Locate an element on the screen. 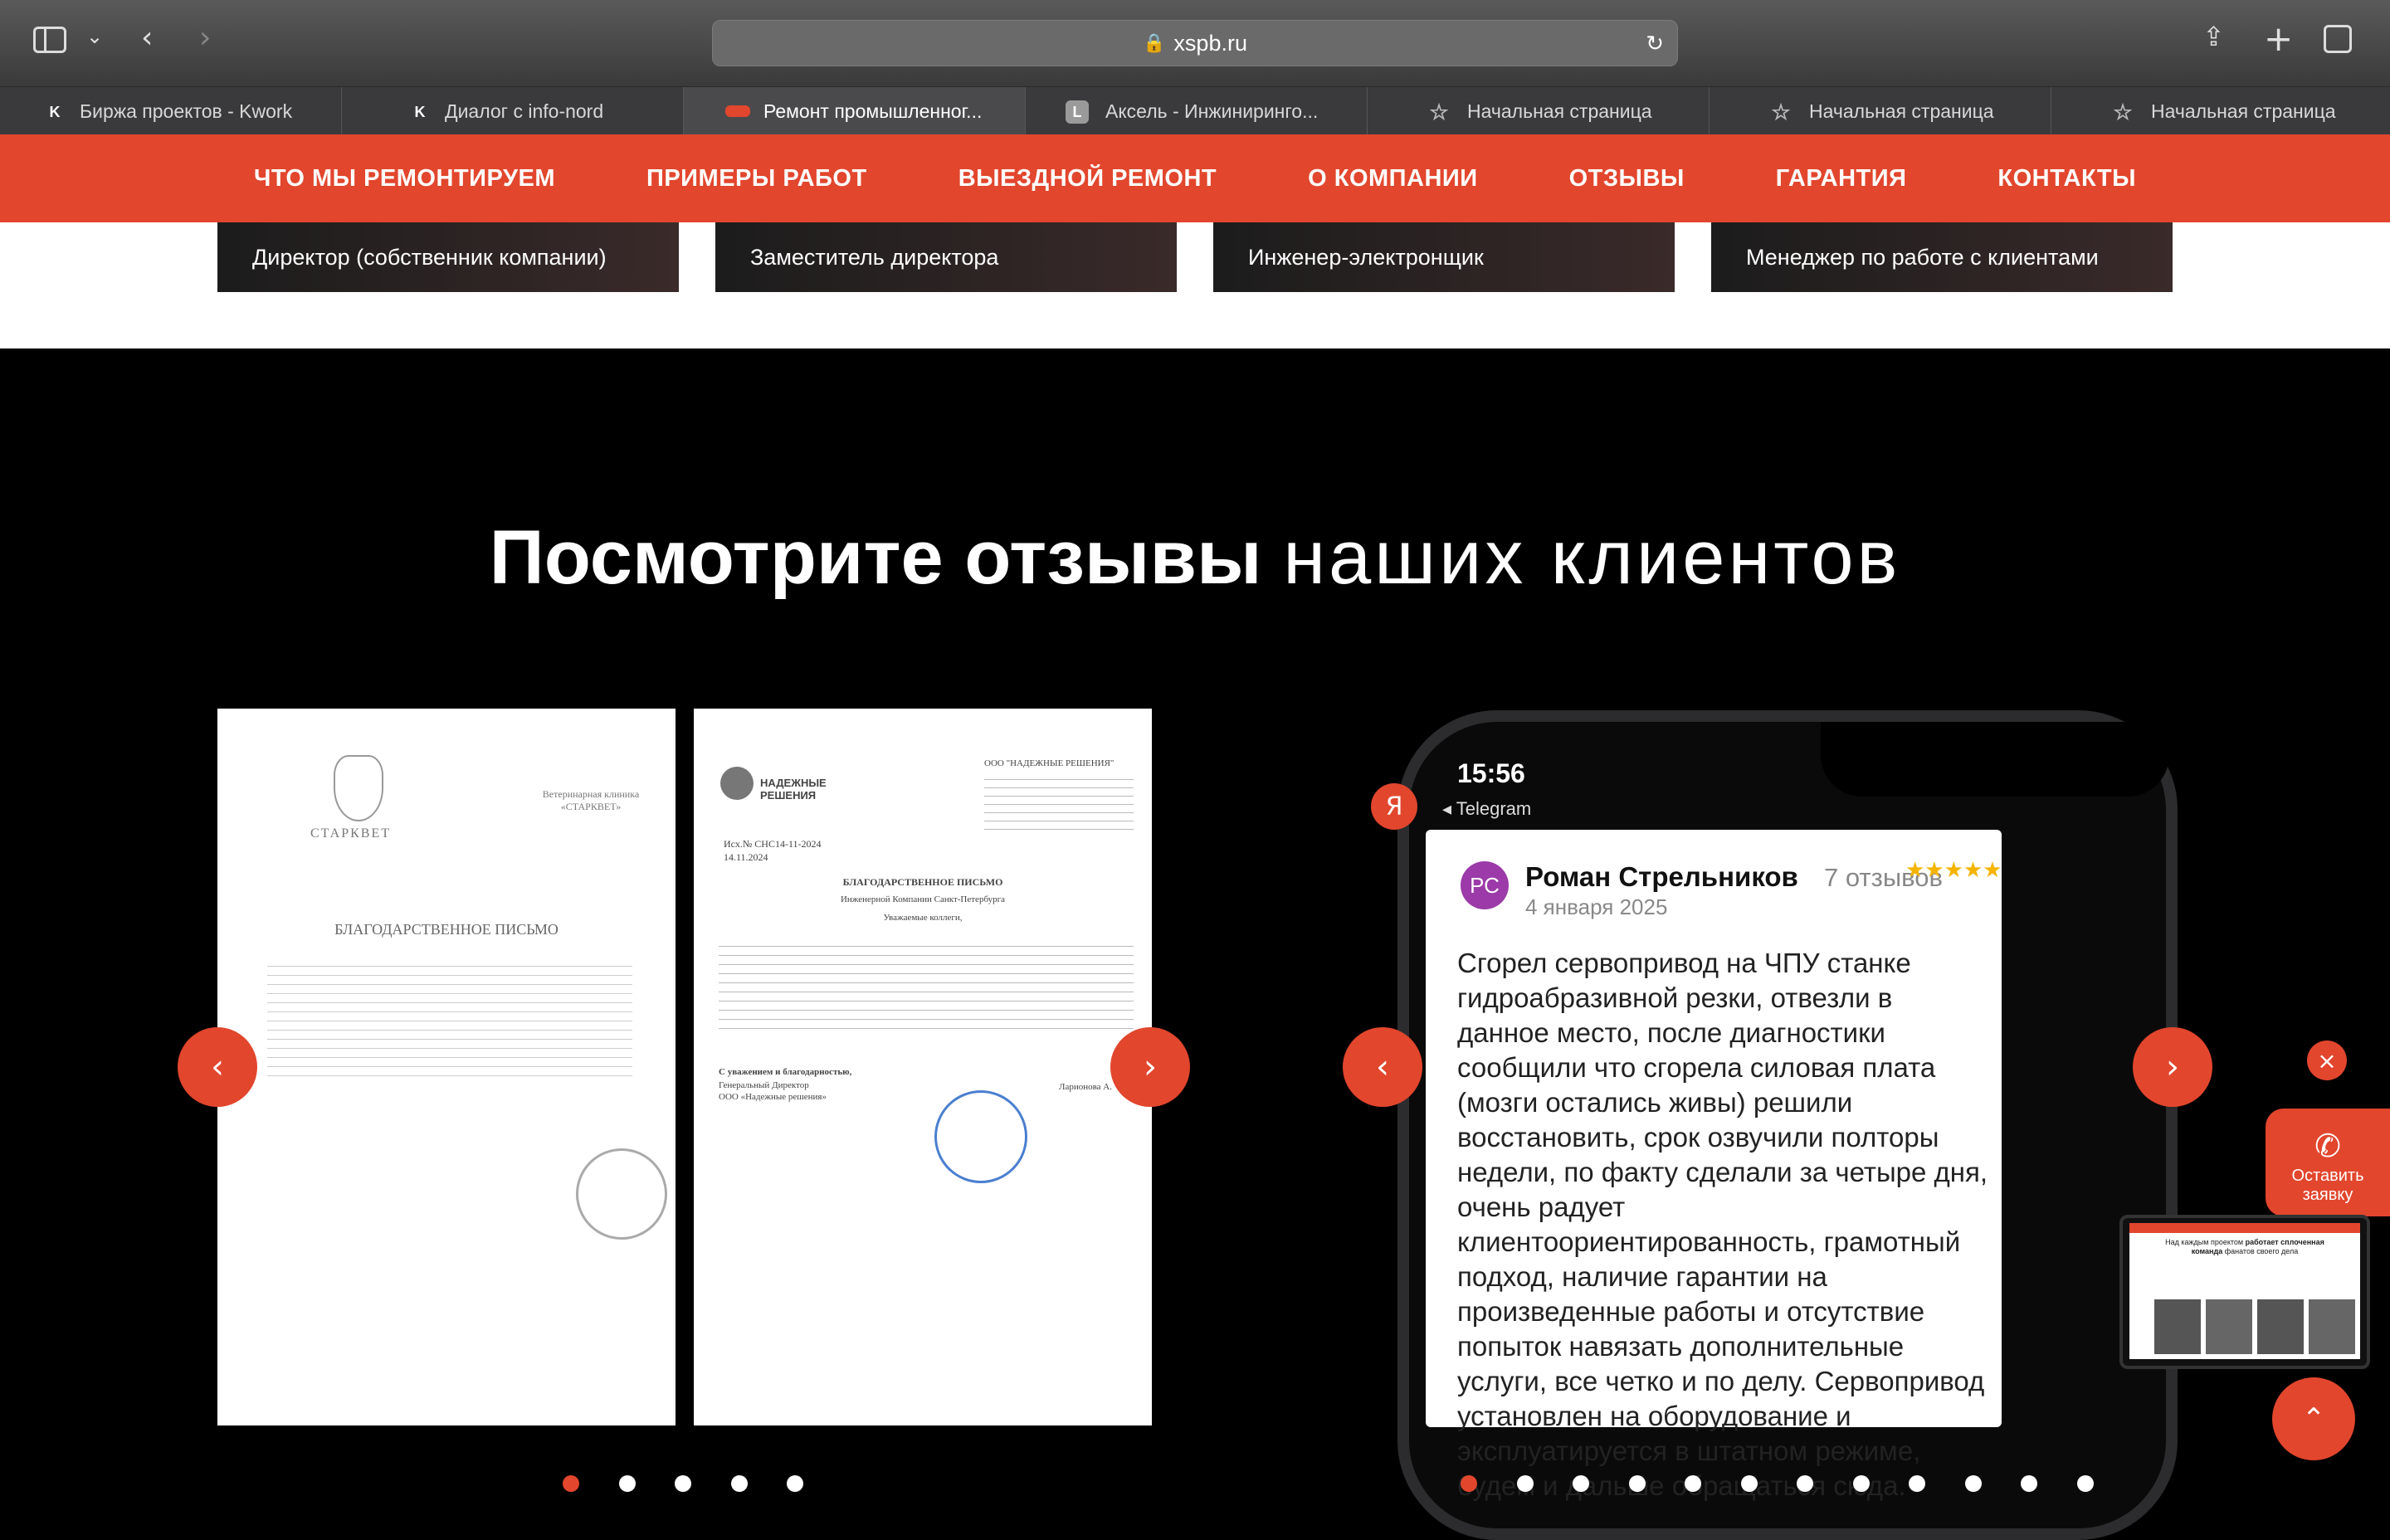  nav-examples: ПРИМЕРЫ РАБОТ is located at coordinates (757, 178).